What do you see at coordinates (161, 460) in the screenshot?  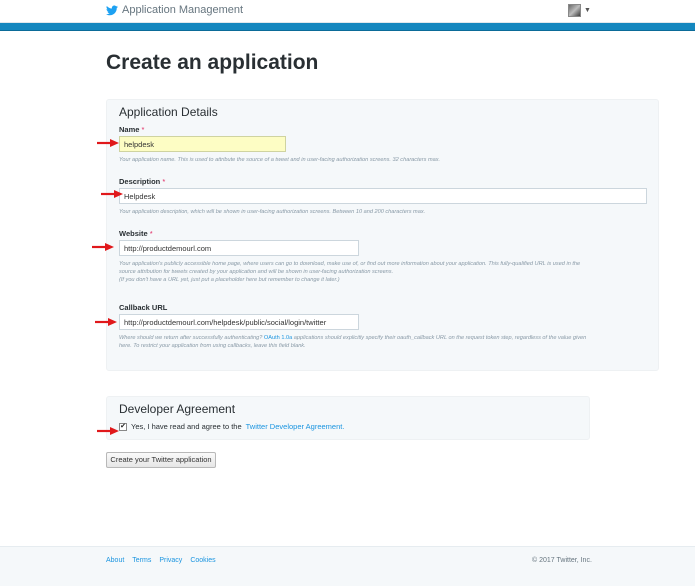 I see `create-application-button: Create your Twitter application` at bounding box center [161, 460].